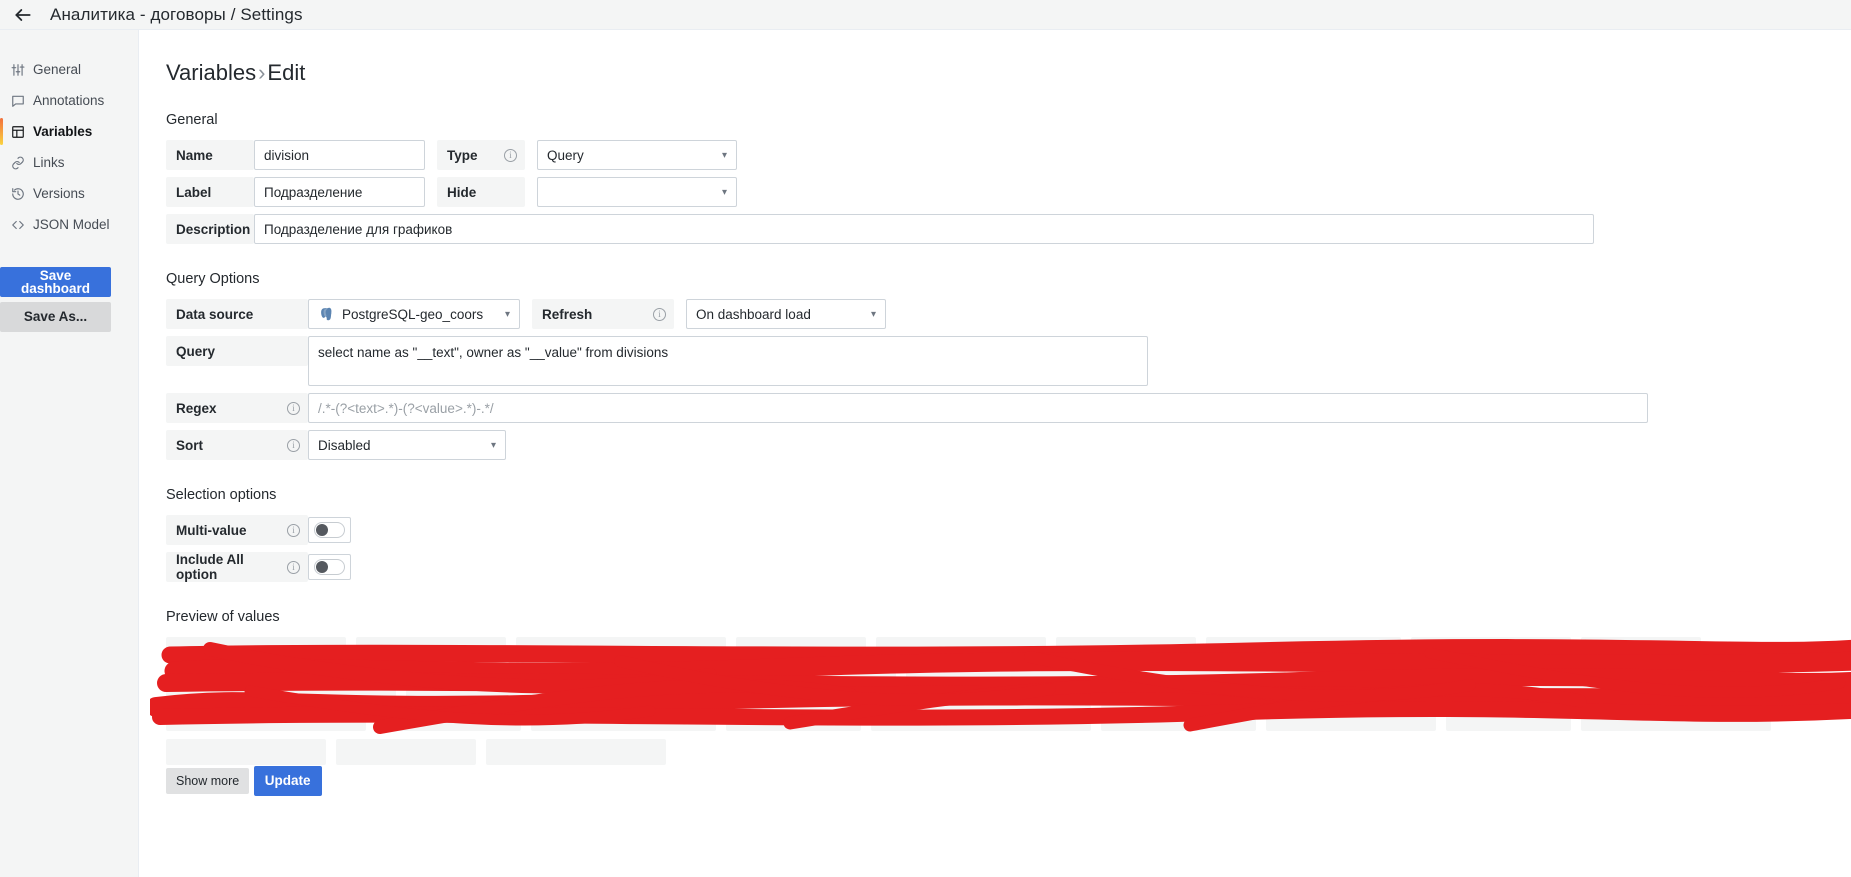  Describe the element at coordinates (637, 192) in the screenshot. I see `hide-select: ▾` at that location.